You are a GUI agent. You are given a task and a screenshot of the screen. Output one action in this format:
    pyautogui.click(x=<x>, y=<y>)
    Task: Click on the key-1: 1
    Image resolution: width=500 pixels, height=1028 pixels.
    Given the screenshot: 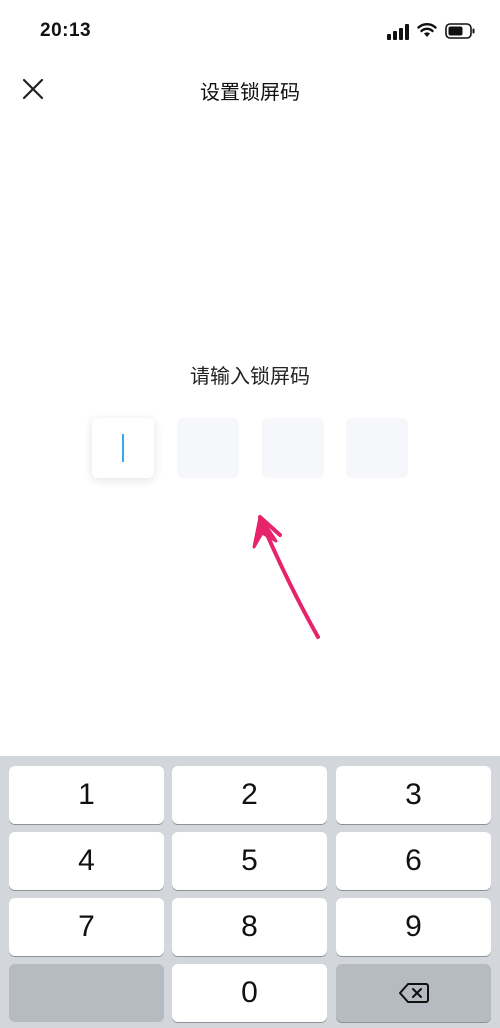 What is the action you would take?
    pyautogui.click(x=86, y=795)
    